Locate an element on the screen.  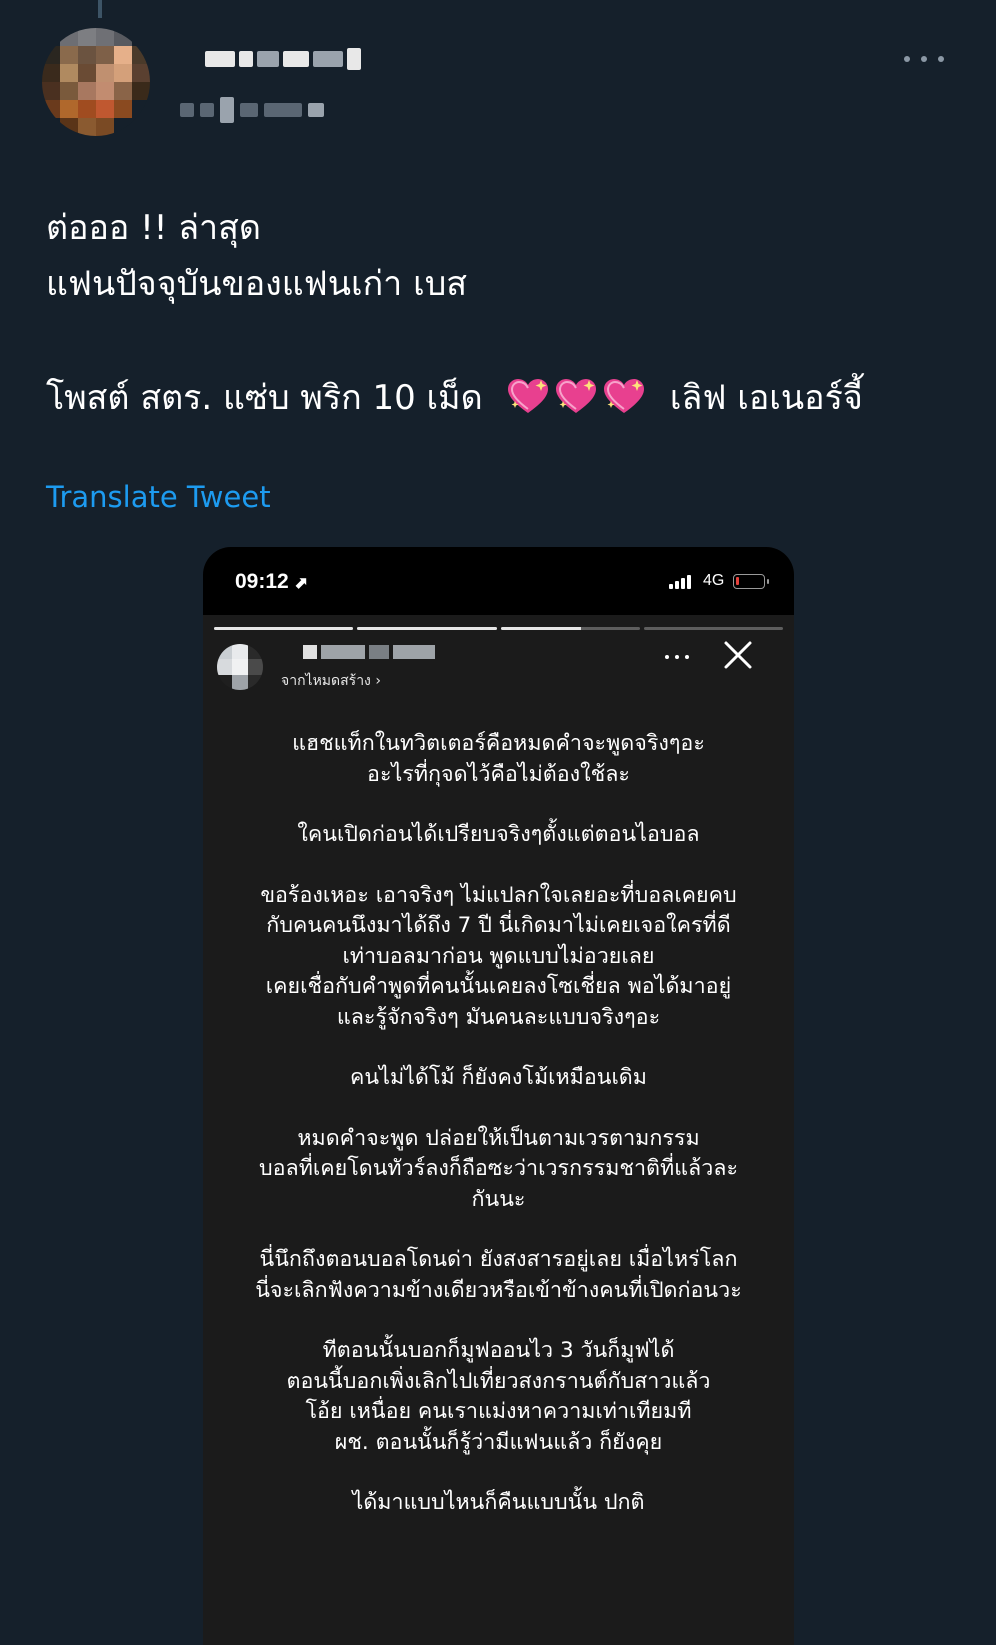
story-line: ทีตอนนั้นบอกก็มูฟออนไว 3 วันก็มูฟได้ is located at coordinates (498, 1350).